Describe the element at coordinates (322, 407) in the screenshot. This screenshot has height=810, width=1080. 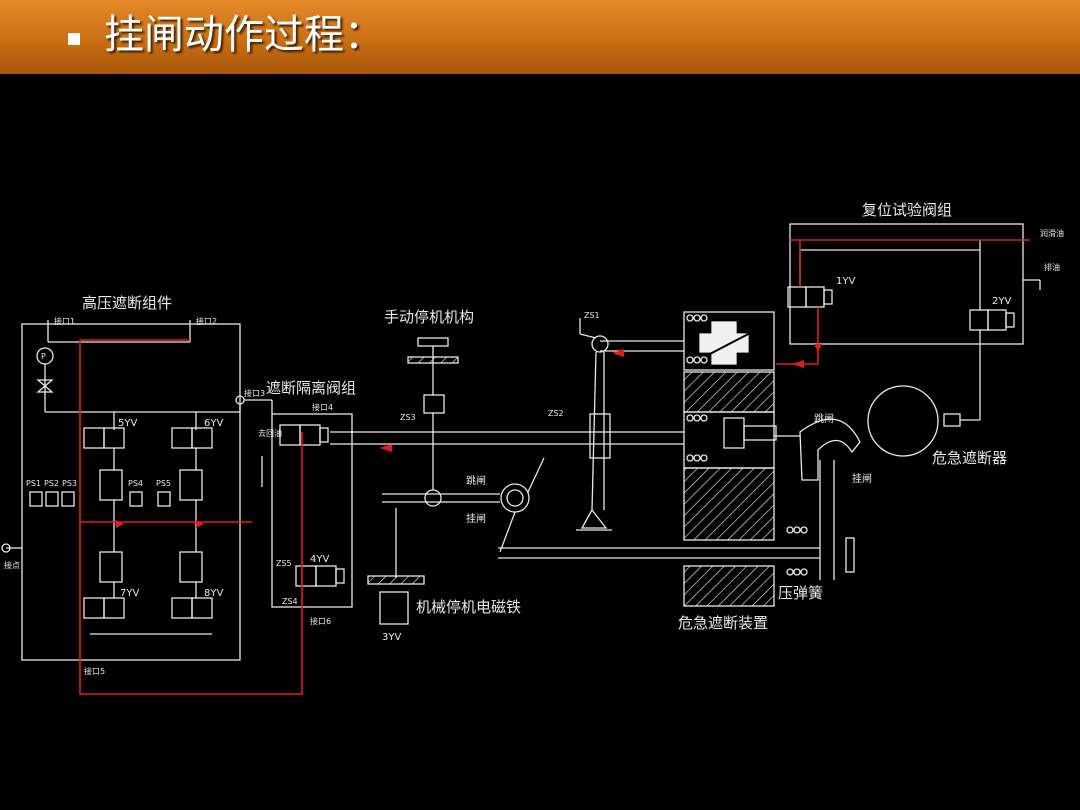
I see `label-port4: 接口4` at that location.